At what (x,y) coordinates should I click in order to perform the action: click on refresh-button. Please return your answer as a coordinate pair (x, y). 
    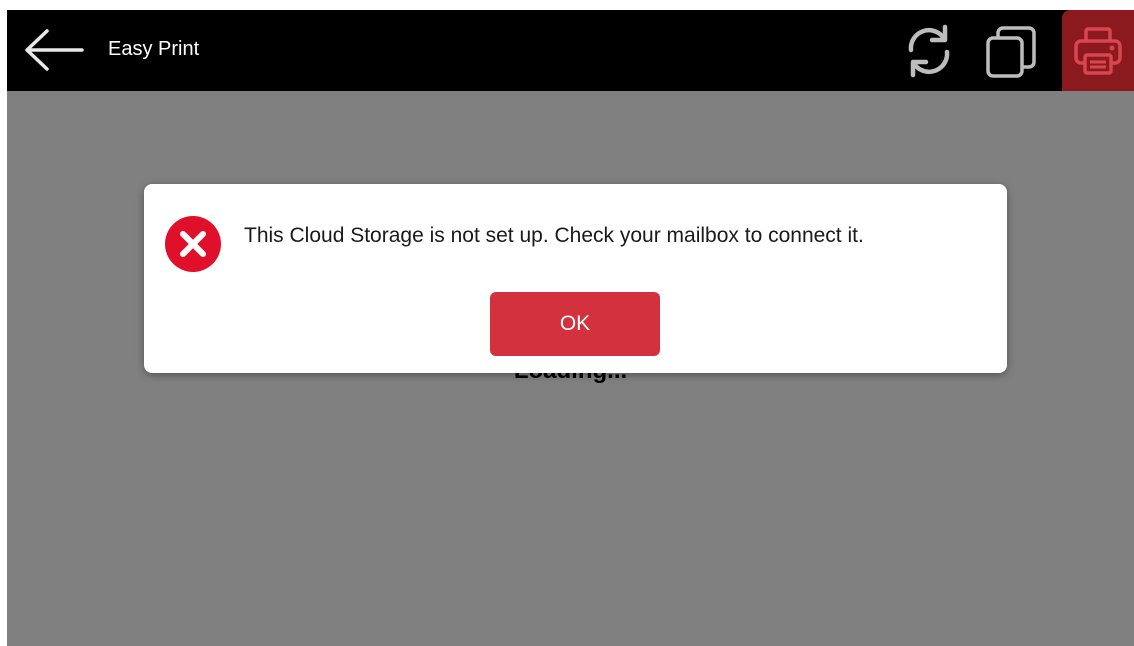
    Looking at the image, I should click on (929, 51).